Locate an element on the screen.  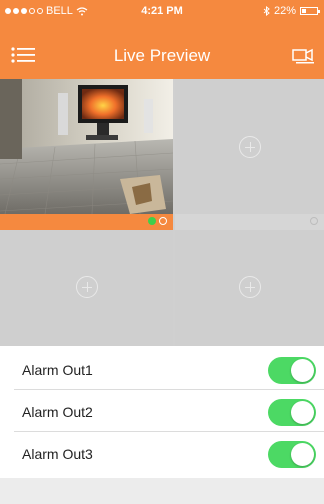
live-preview-image is located at coordinates (86, 146).